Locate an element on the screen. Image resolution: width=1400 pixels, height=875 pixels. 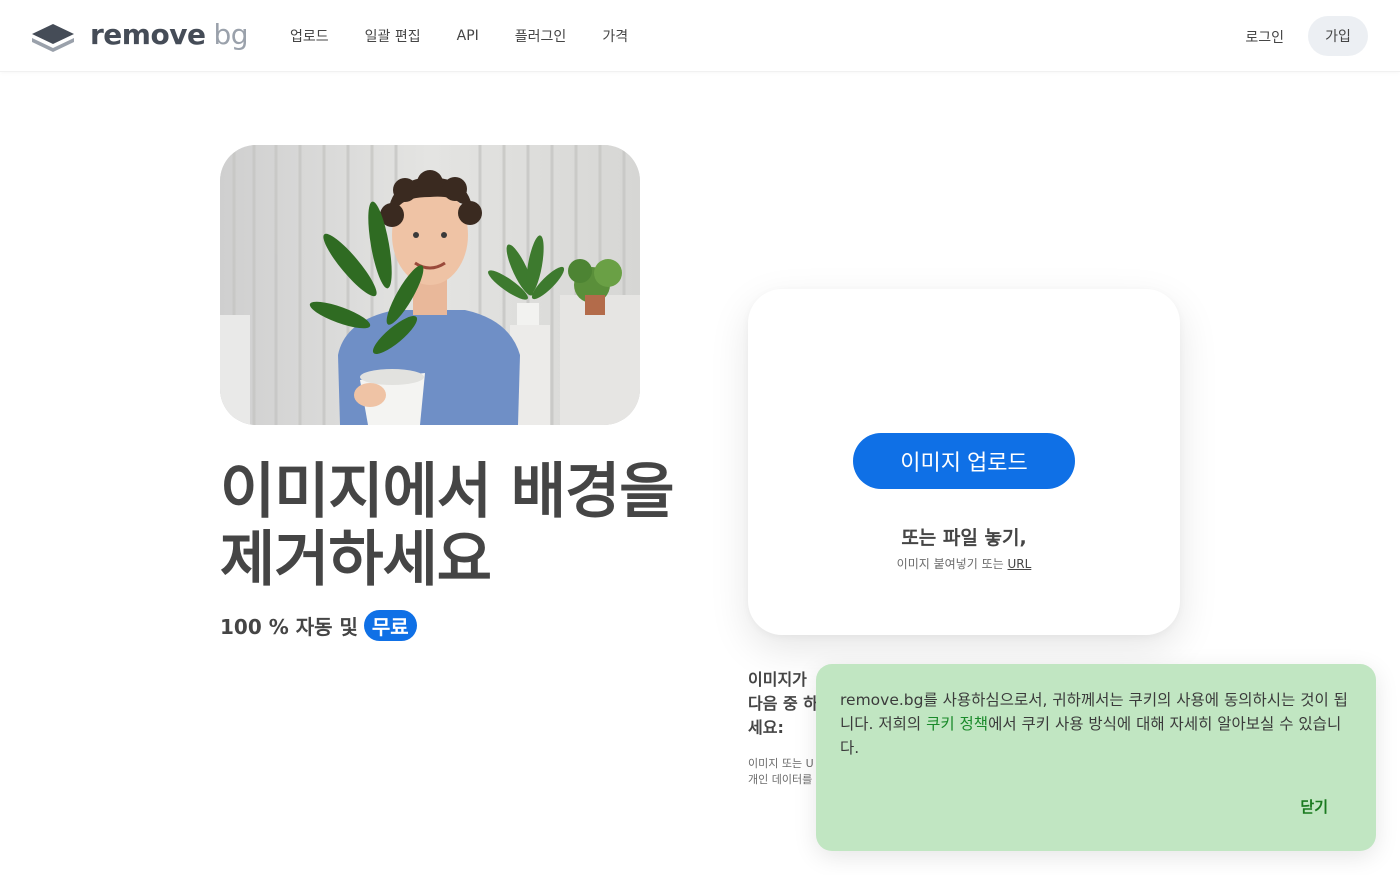
brand-suffix: bg is located at coordinates (230, 34).